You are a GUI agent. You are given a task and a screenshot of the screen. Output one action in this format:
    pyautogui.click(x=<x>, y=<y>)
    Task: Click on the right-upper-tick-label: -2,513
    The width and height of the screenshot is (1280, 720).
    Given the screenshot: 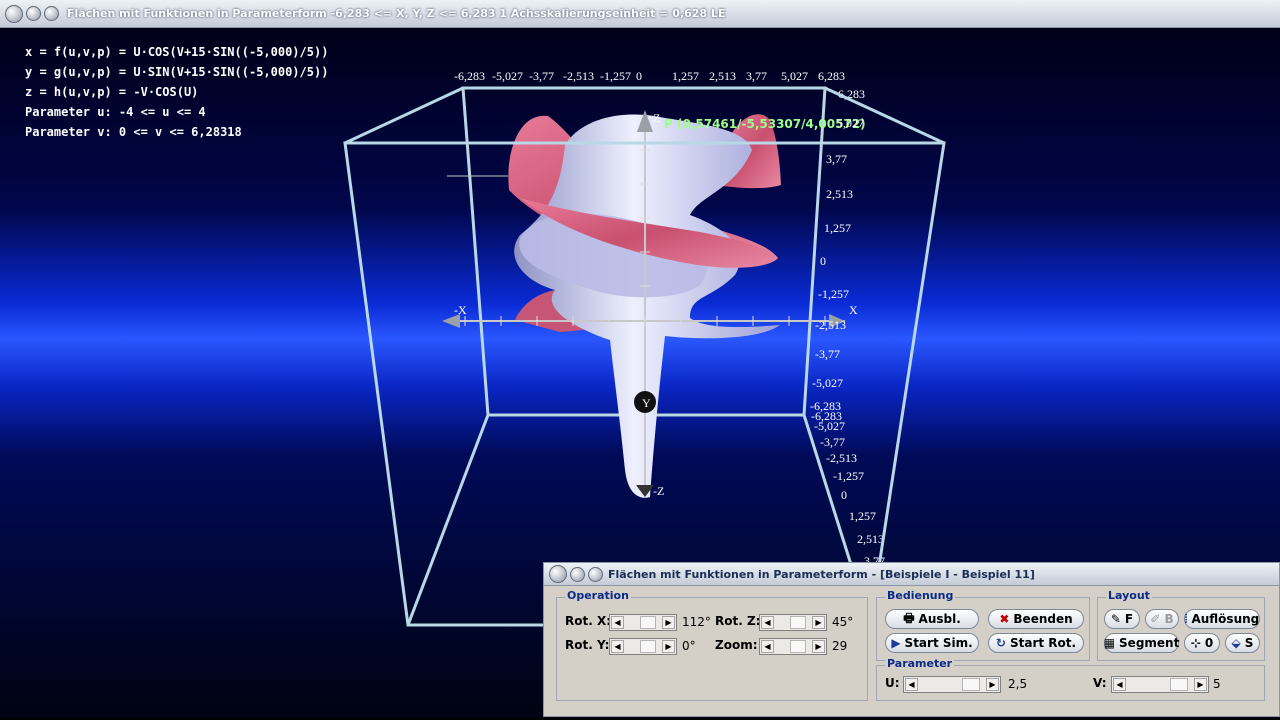 What is the action you would take?
    pyautogui.click(x=830, y=325)
    